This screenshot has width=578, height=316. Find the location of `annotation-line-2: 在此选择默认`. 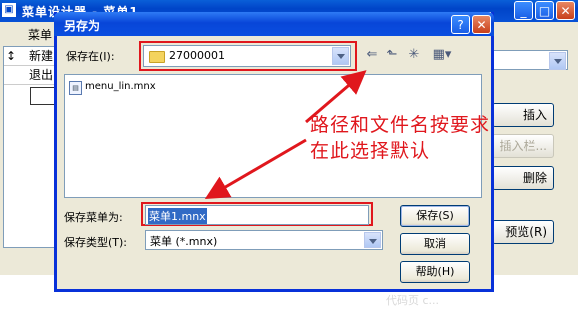

annotation-line-2: 在此选择默认 is located at coordinates (370, 151).